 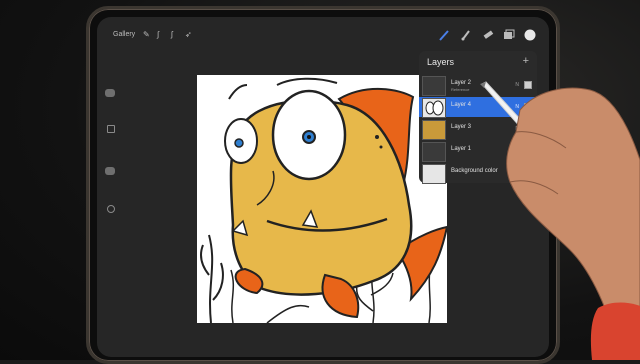 I want to click on top-toolbar: Gallery ✎ ∫ ʃ ➶, so click(x=323, y=35).